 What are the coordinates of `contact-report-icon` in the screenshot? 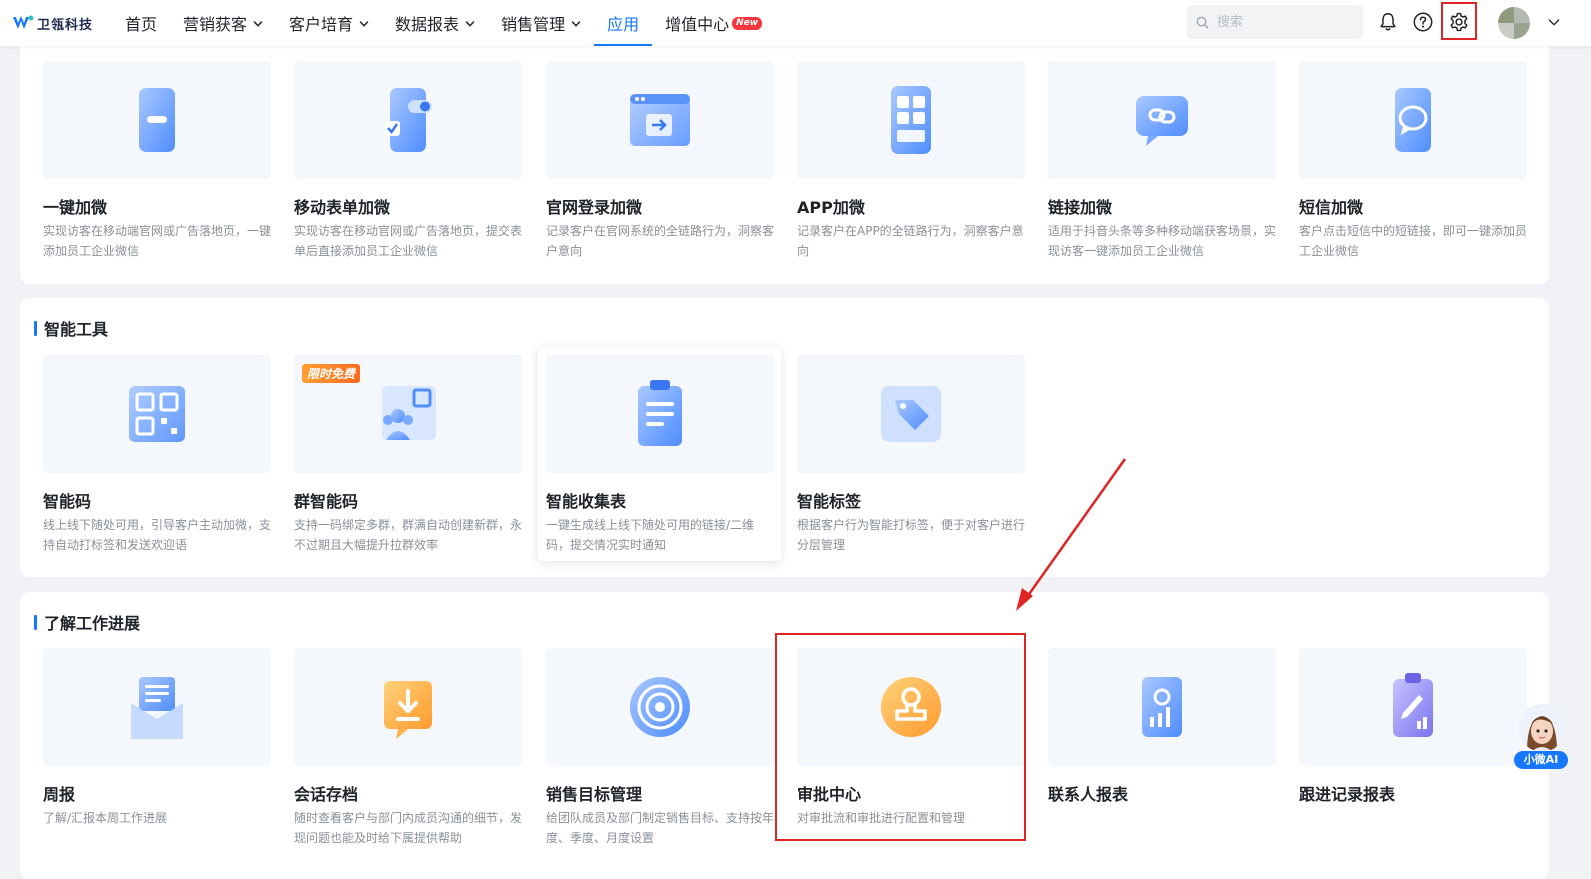 It's located at (1162, 707).